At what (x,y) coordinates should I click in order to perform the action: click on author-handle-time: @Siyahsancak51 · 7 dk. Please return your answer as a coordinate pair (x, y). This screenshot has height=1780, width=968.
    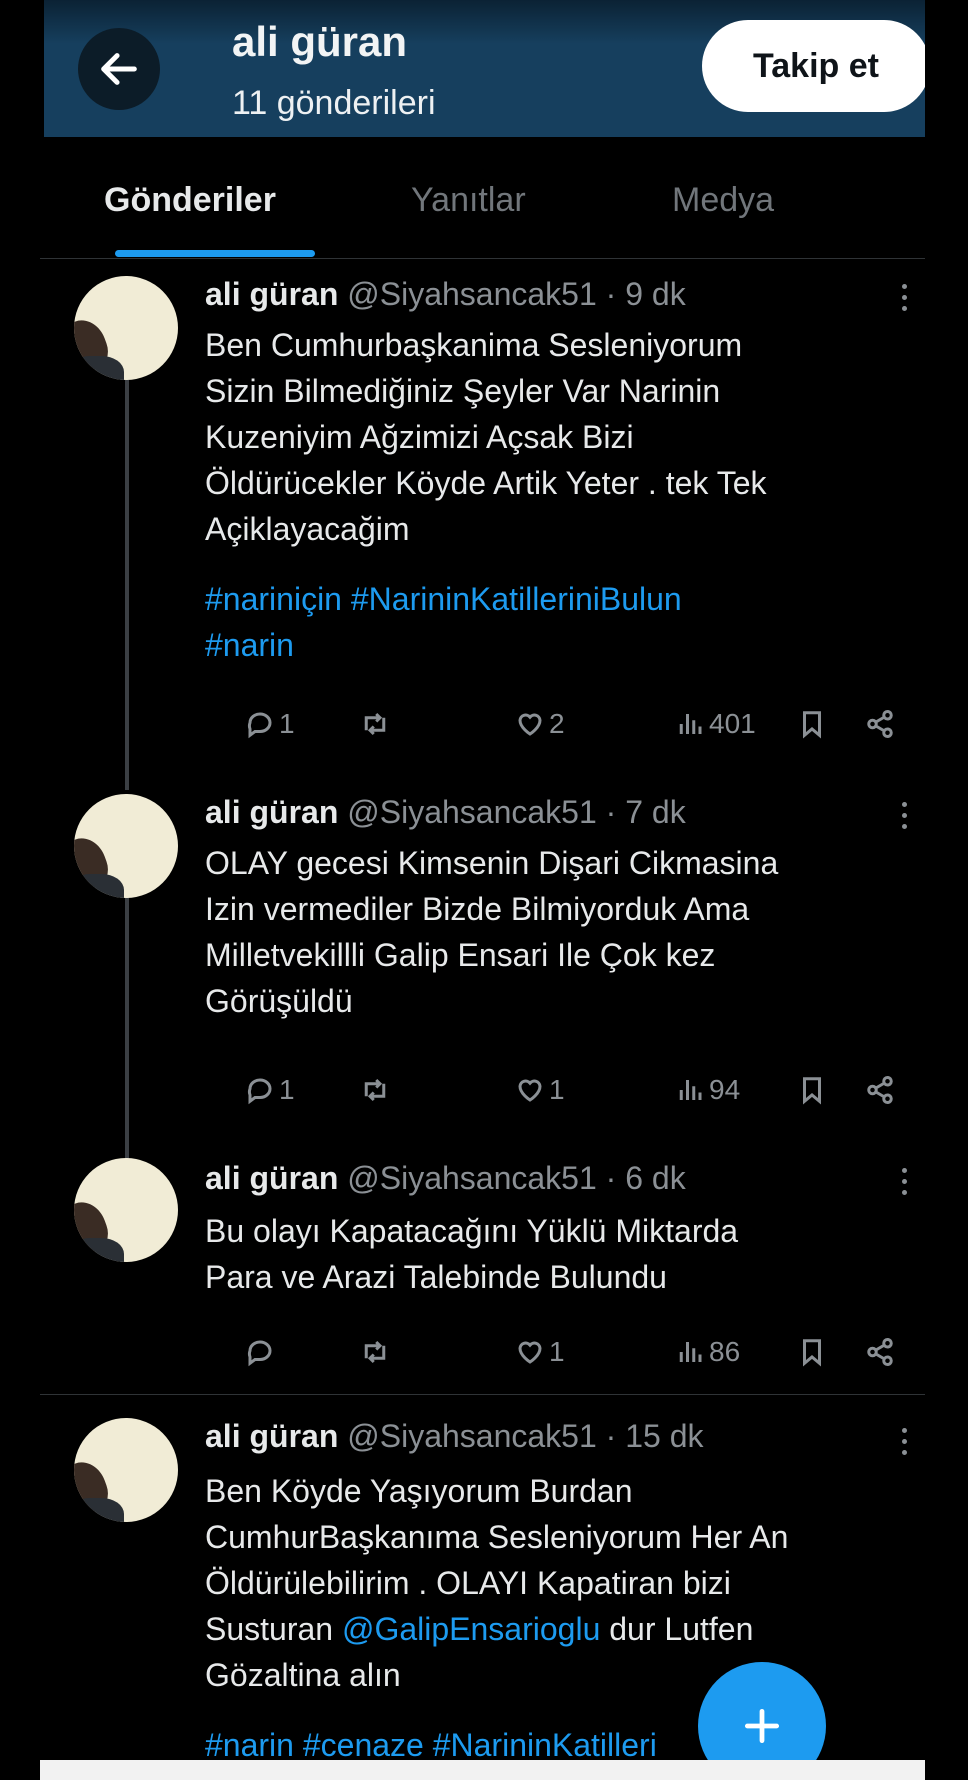
    Looking at the image, I should click on (516, 812).